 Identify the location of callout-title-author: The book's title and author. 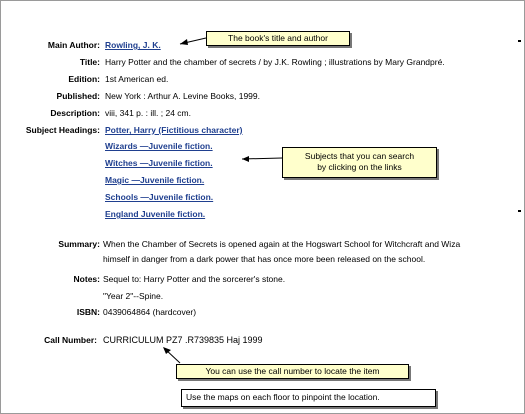
(278, 38).